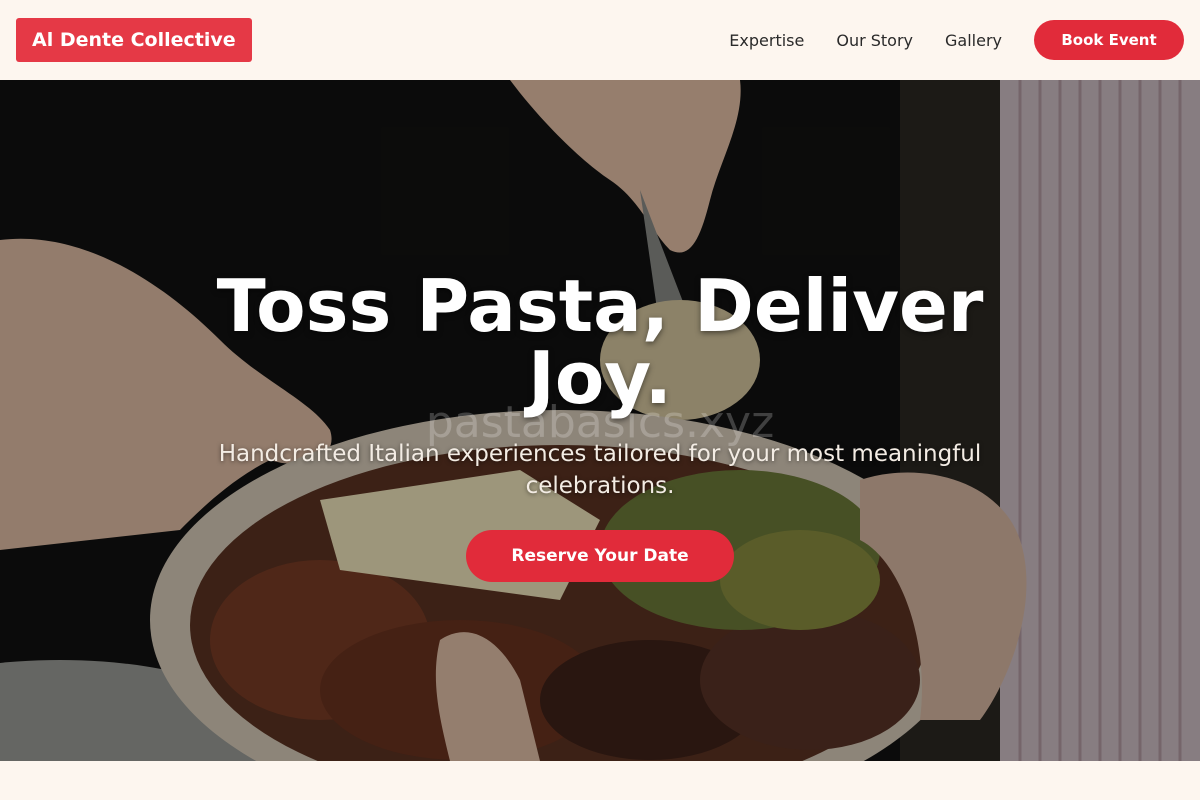 Image resolution: width=1200 pixels, height=800 pixels. What do you see at coordinates (600, 342) in the screenshot?
I see `hero-title: Toss Pasta, Deliver Joy.` at bounding box center [600, 342].